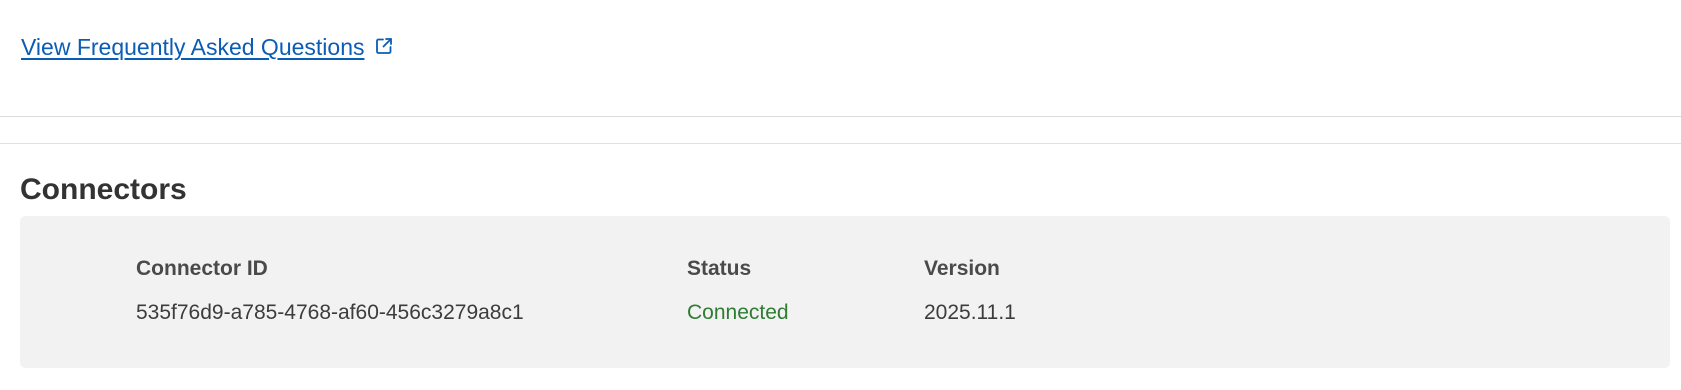  Describe the element at coordinates (202, 268) in the screenshot. I see `connector-id-header: Connector ID` at that location.